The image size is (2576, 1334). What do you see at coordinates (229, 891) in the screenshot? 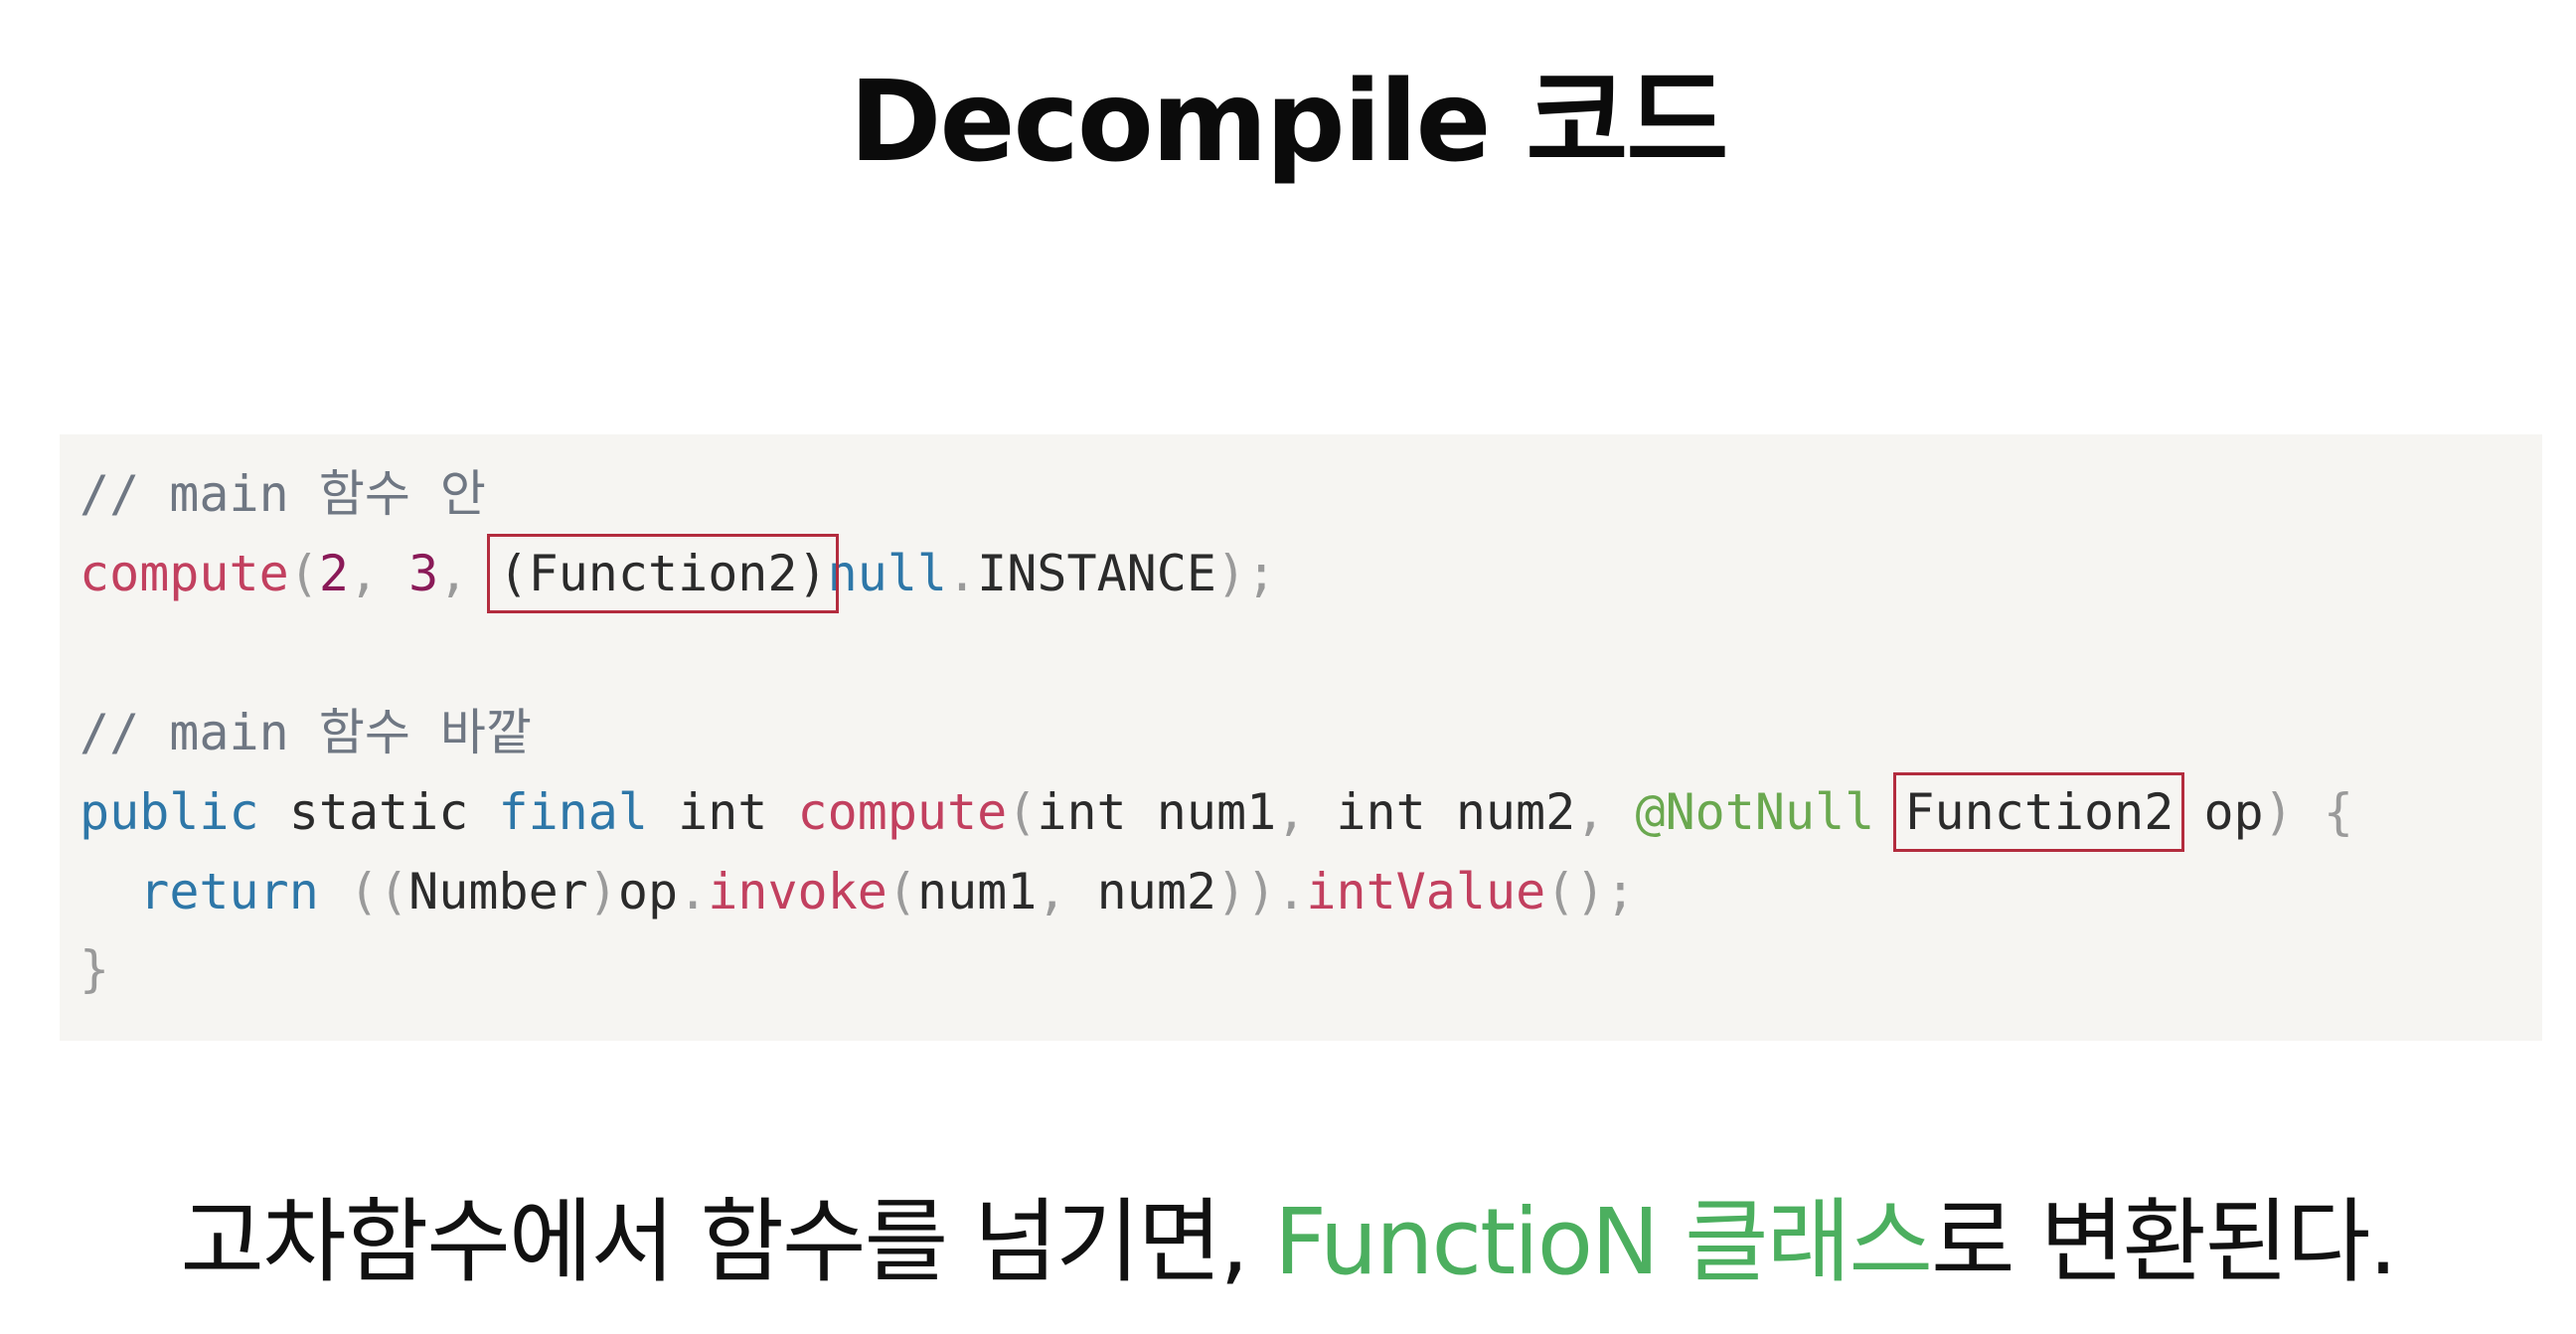
I see `code-token-keyword: return` at bounding box center [229, 891].